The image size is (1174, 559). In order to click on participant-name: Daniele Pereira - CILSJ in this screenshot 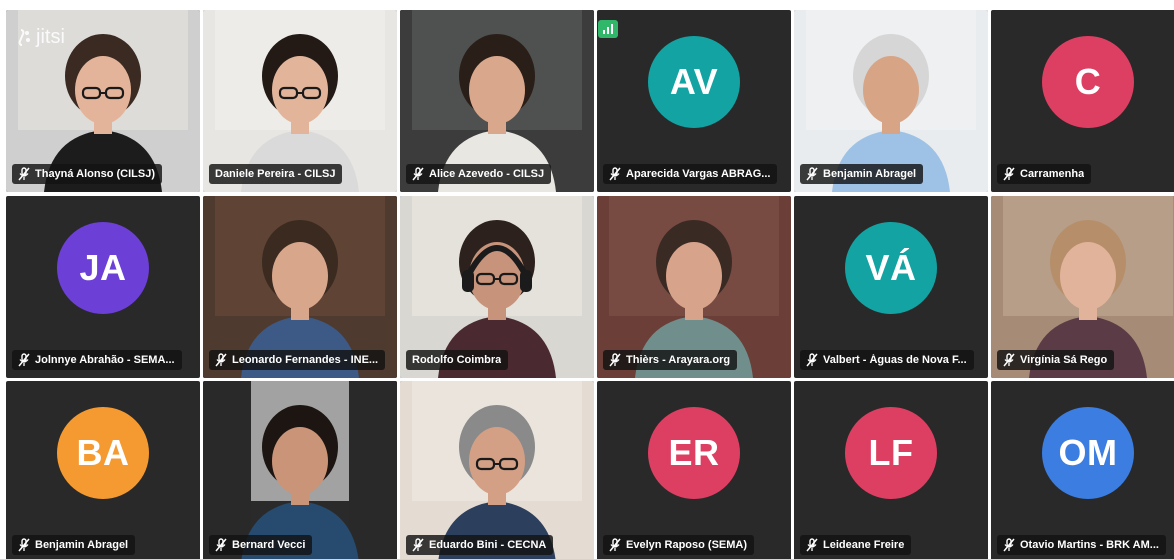, I will do `click(275, 174)`.